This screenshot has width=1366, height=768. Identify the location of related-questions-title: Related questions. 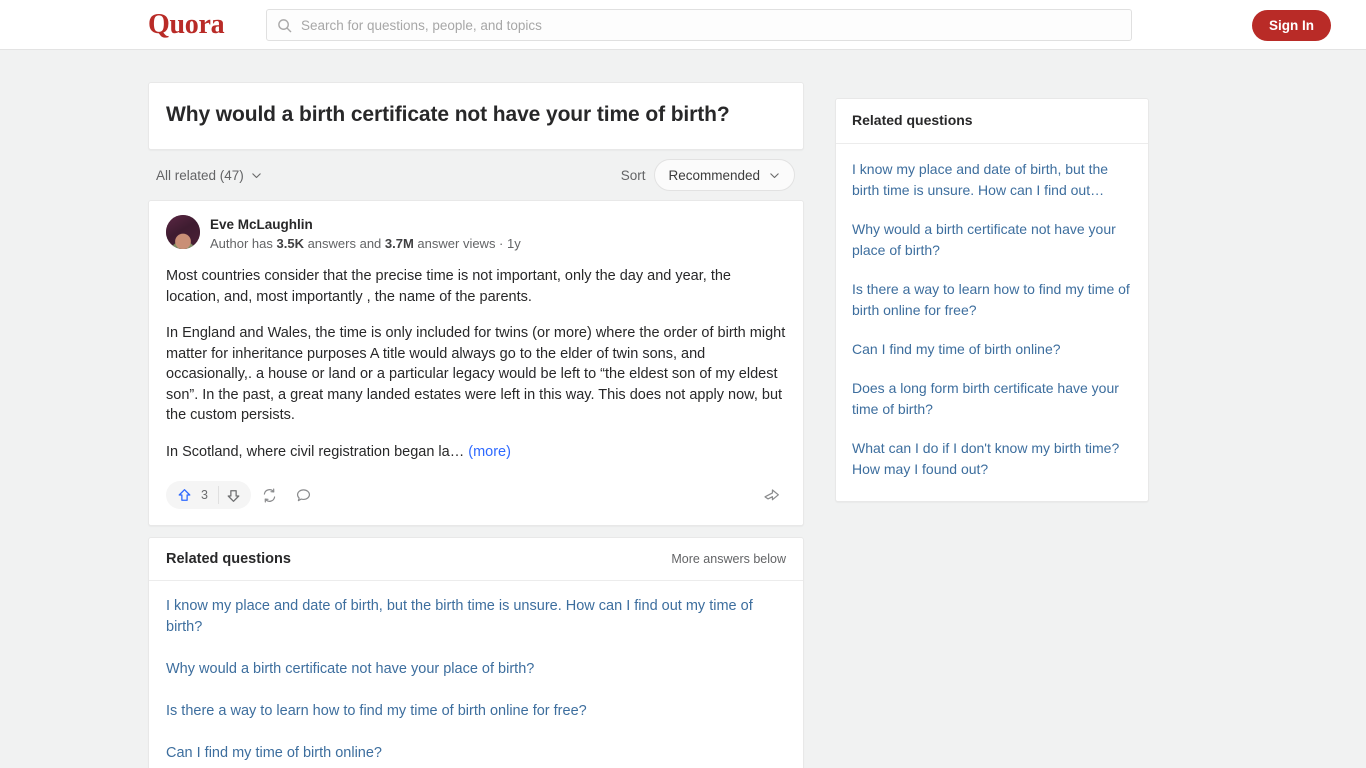
(228, 559).